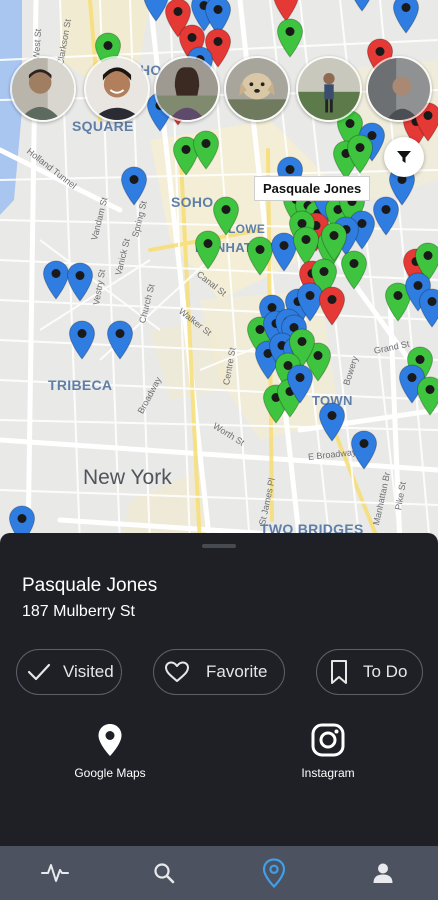  I want to click on todo-label: To Do, so click(385, 671).